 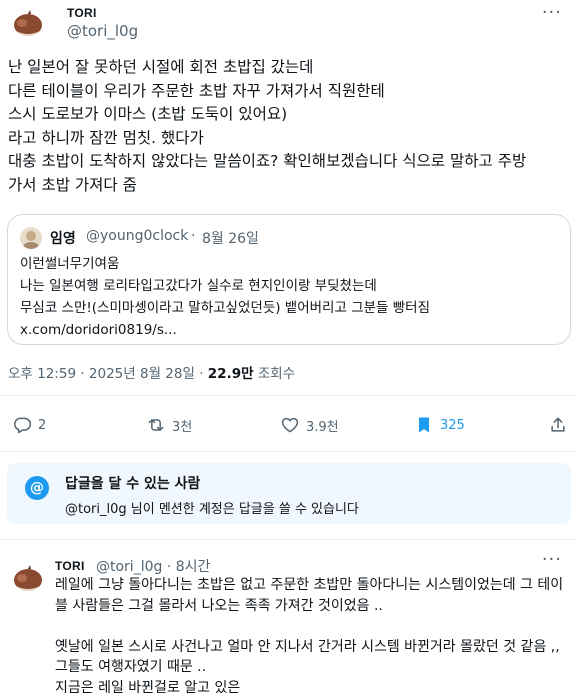 I want to click on bookmark-button: 325, so click(x=439, y=425).